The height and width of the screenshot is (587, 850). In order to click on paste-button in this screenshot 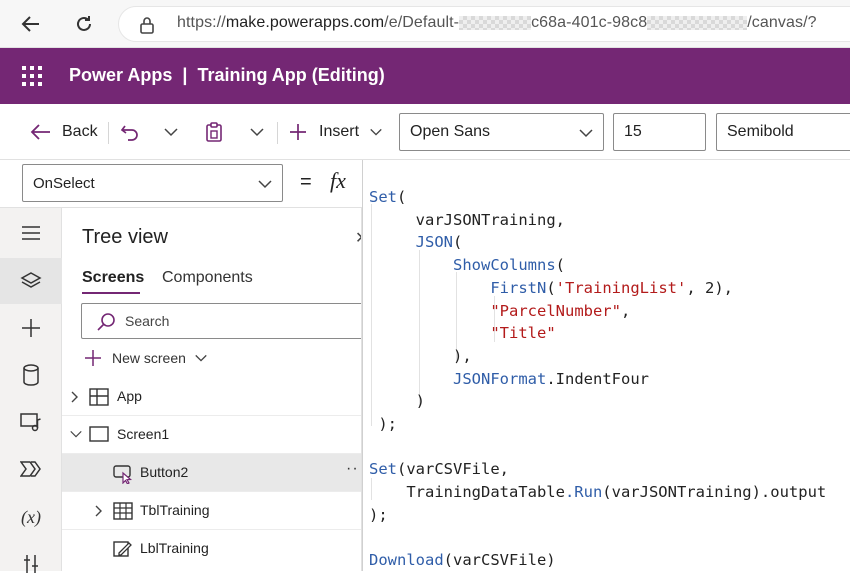, I will do `click(214, 132)`.